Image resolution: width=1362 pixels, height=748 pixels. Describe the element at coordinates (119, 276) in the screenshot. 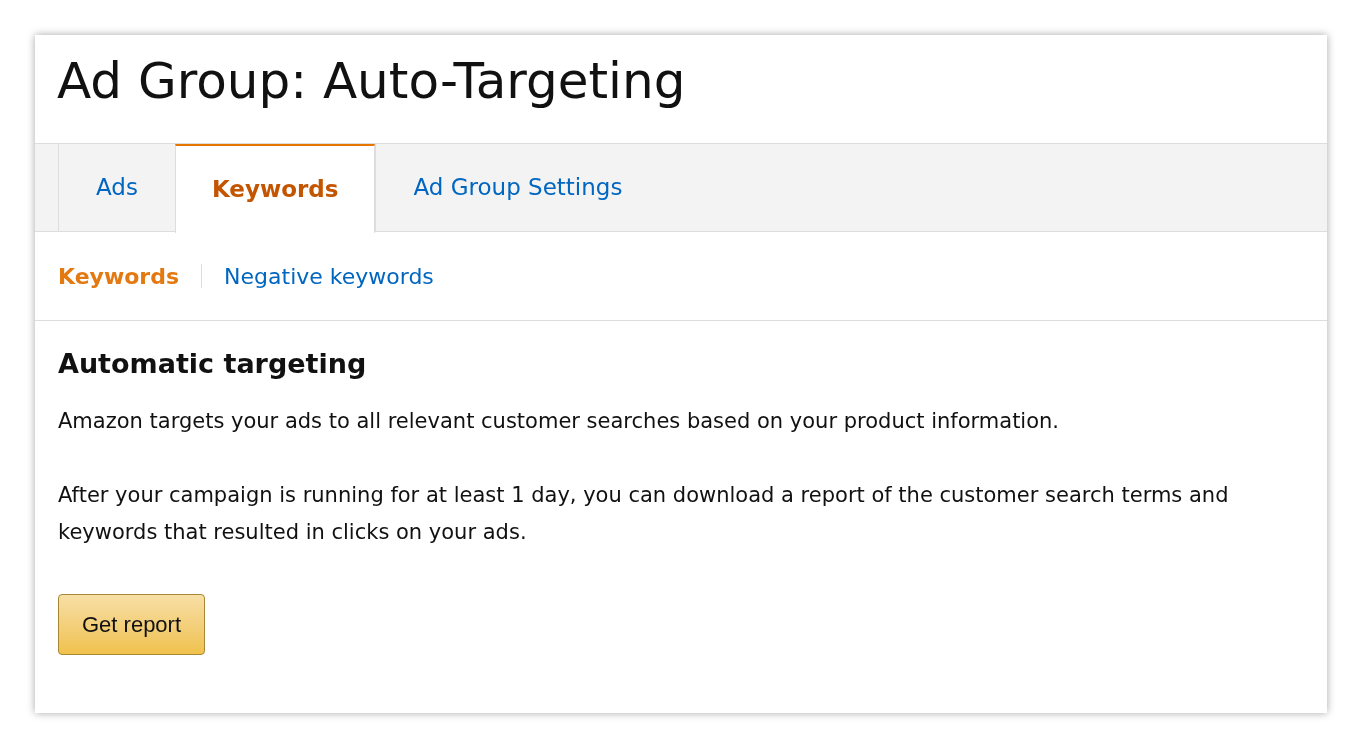

I see `subtab-link: Keywords` at that location.